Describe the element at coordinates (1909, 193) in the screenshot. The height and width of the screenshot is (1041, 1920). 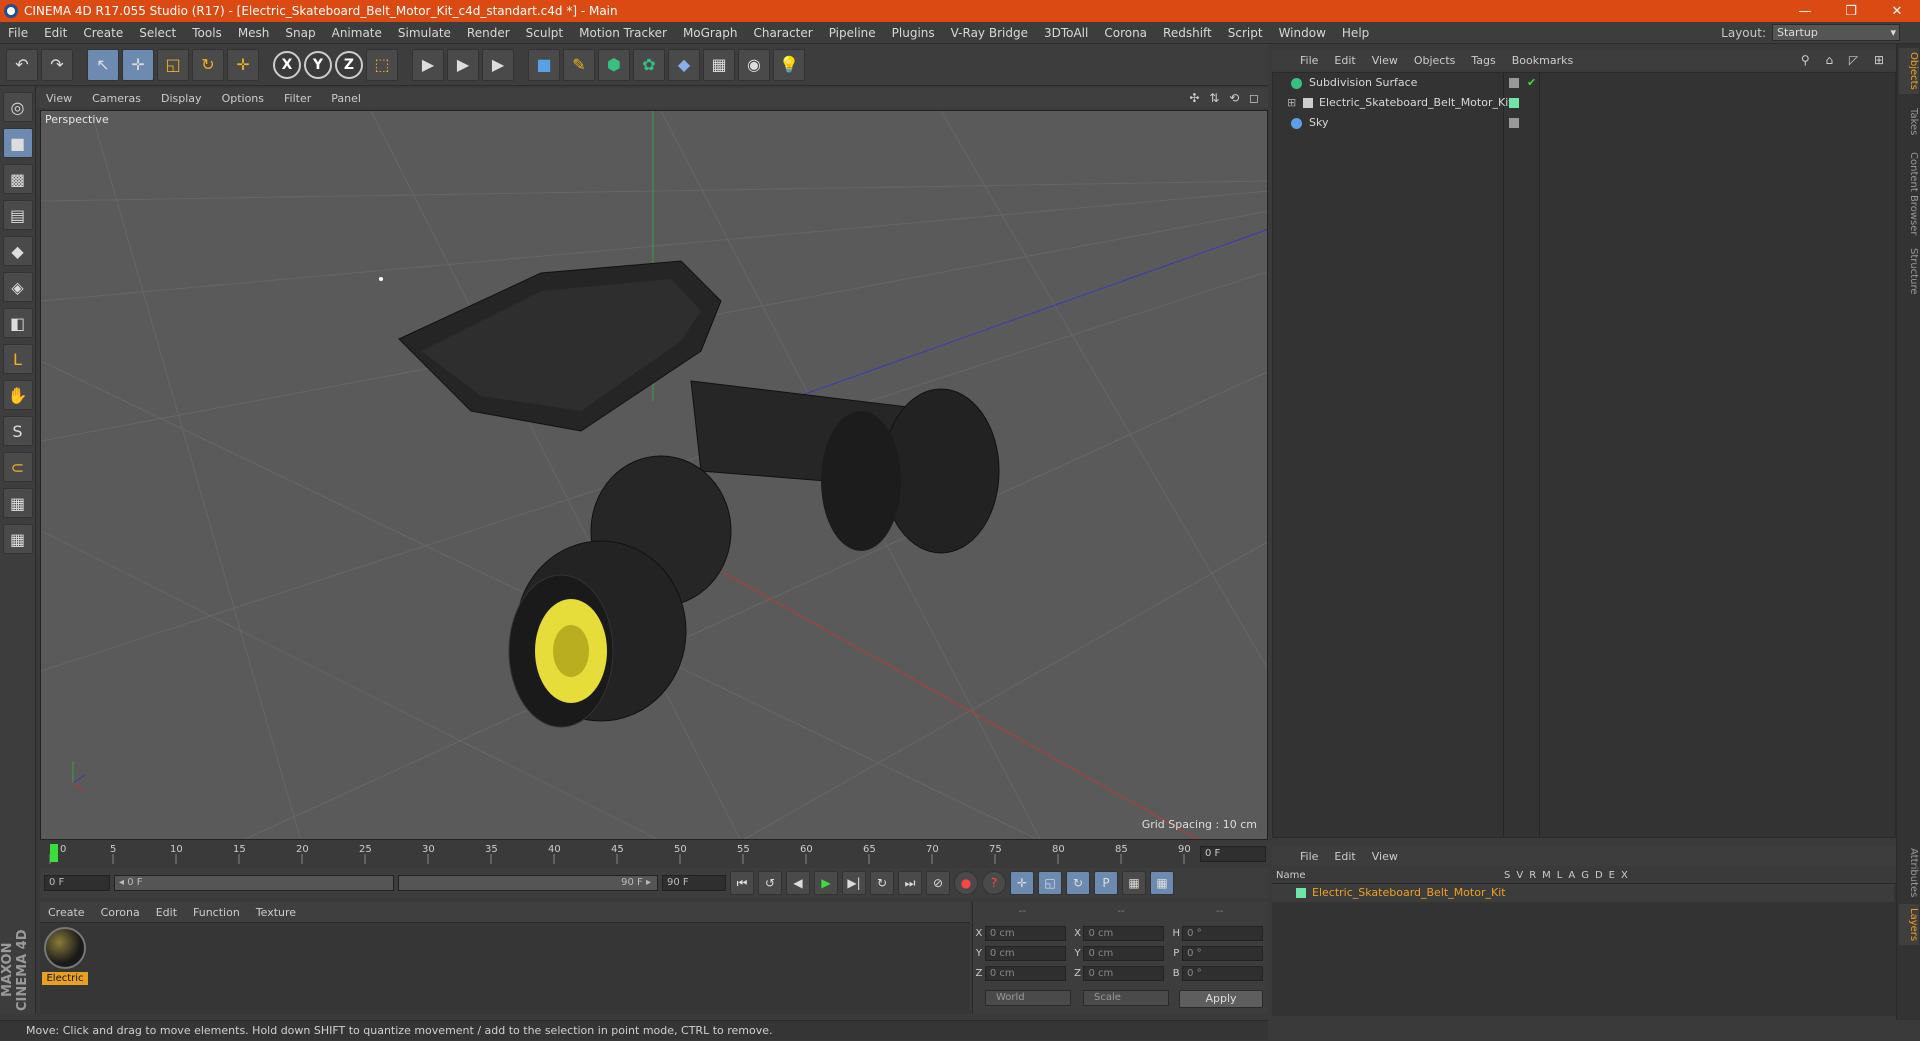
I see `tab-content-browser: Content Browser` at that location.